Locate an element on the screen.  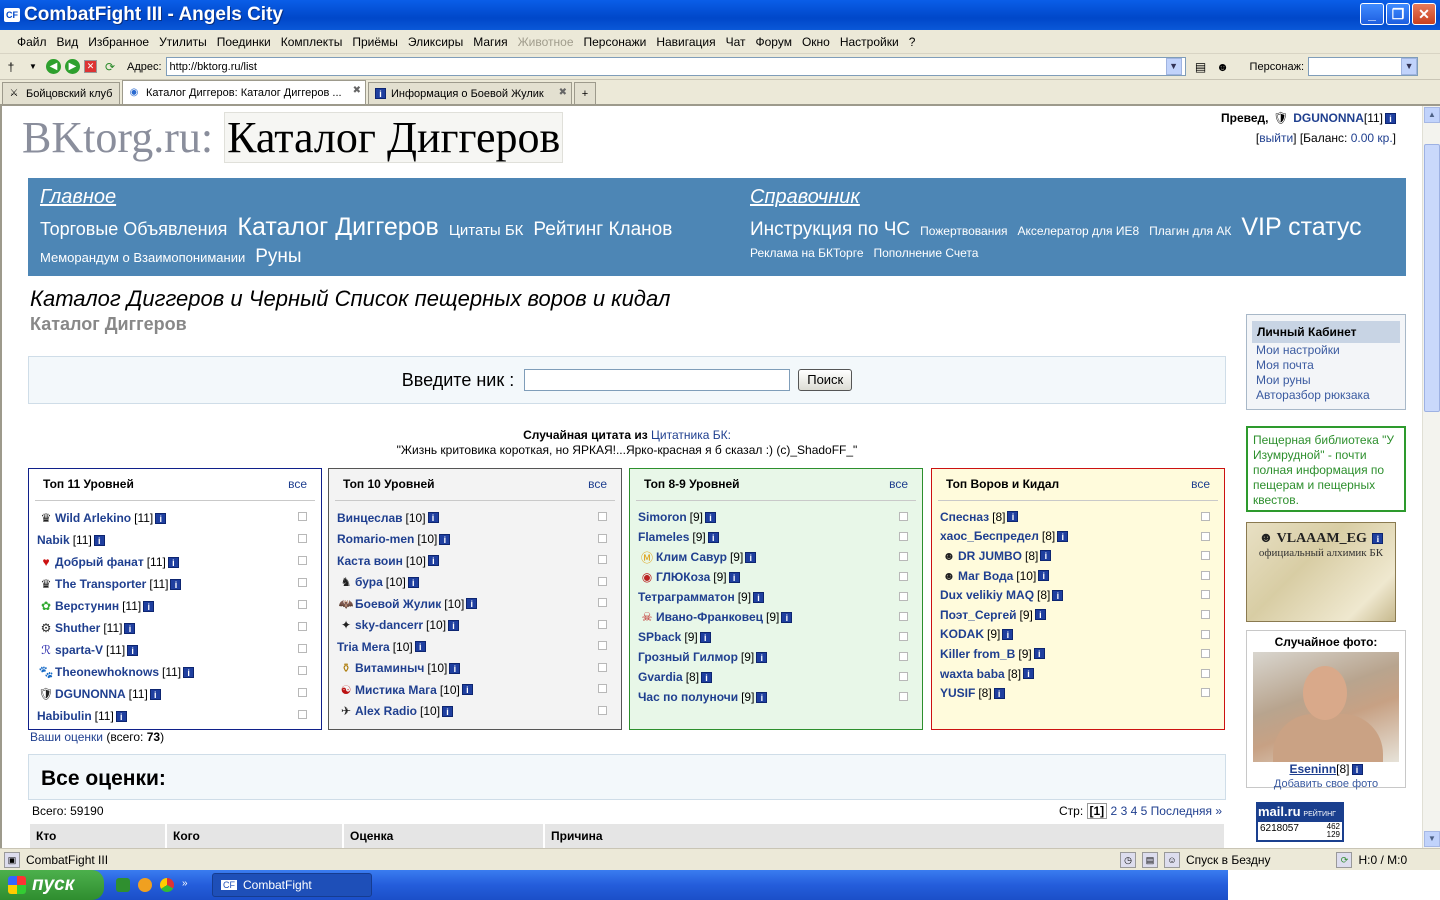
nav-ie8-accelerator: Акселератор для ИЕ8 is located at coordinates (1079, 231).